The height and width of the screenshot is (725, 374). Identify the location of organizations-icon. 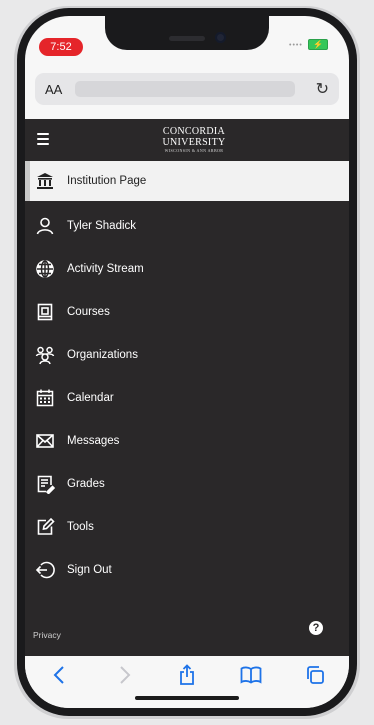
(45, 355).